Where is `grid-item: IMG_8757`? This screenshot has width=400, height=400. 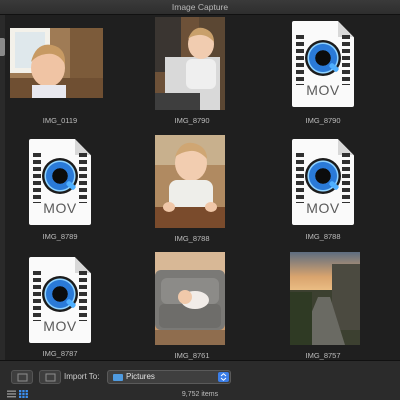 grid-item: IMG_8757 is located at coordinates (323, 308).